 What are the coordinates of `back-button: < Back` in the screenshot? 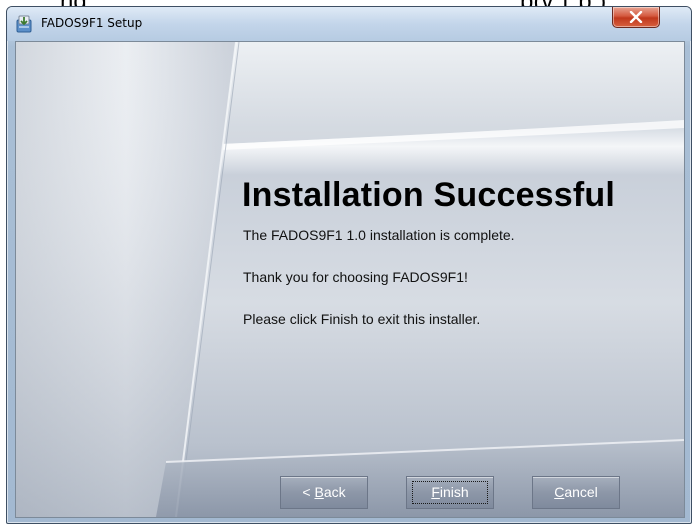 It's located at (324, 492).